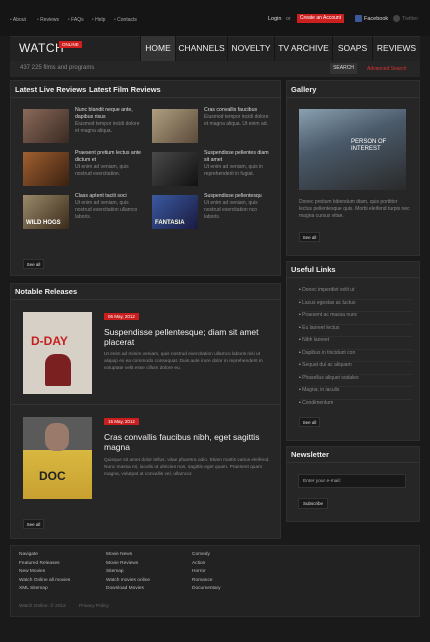 The width and height of the screenshot is (430, 642). Describe the element at coordinates (369, 145) in the screenshot. I see `gallery-poster-title: PERSON OF INTEREST` at that location.